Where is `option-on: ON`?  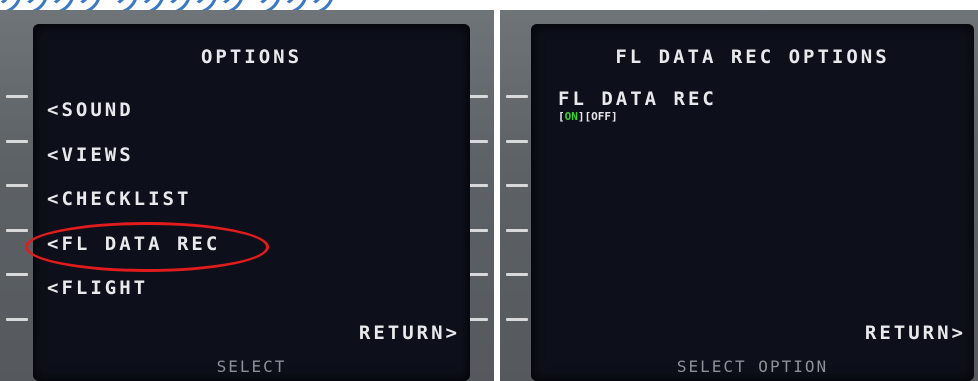
option-on: ON is located at coordinates (571, 116).